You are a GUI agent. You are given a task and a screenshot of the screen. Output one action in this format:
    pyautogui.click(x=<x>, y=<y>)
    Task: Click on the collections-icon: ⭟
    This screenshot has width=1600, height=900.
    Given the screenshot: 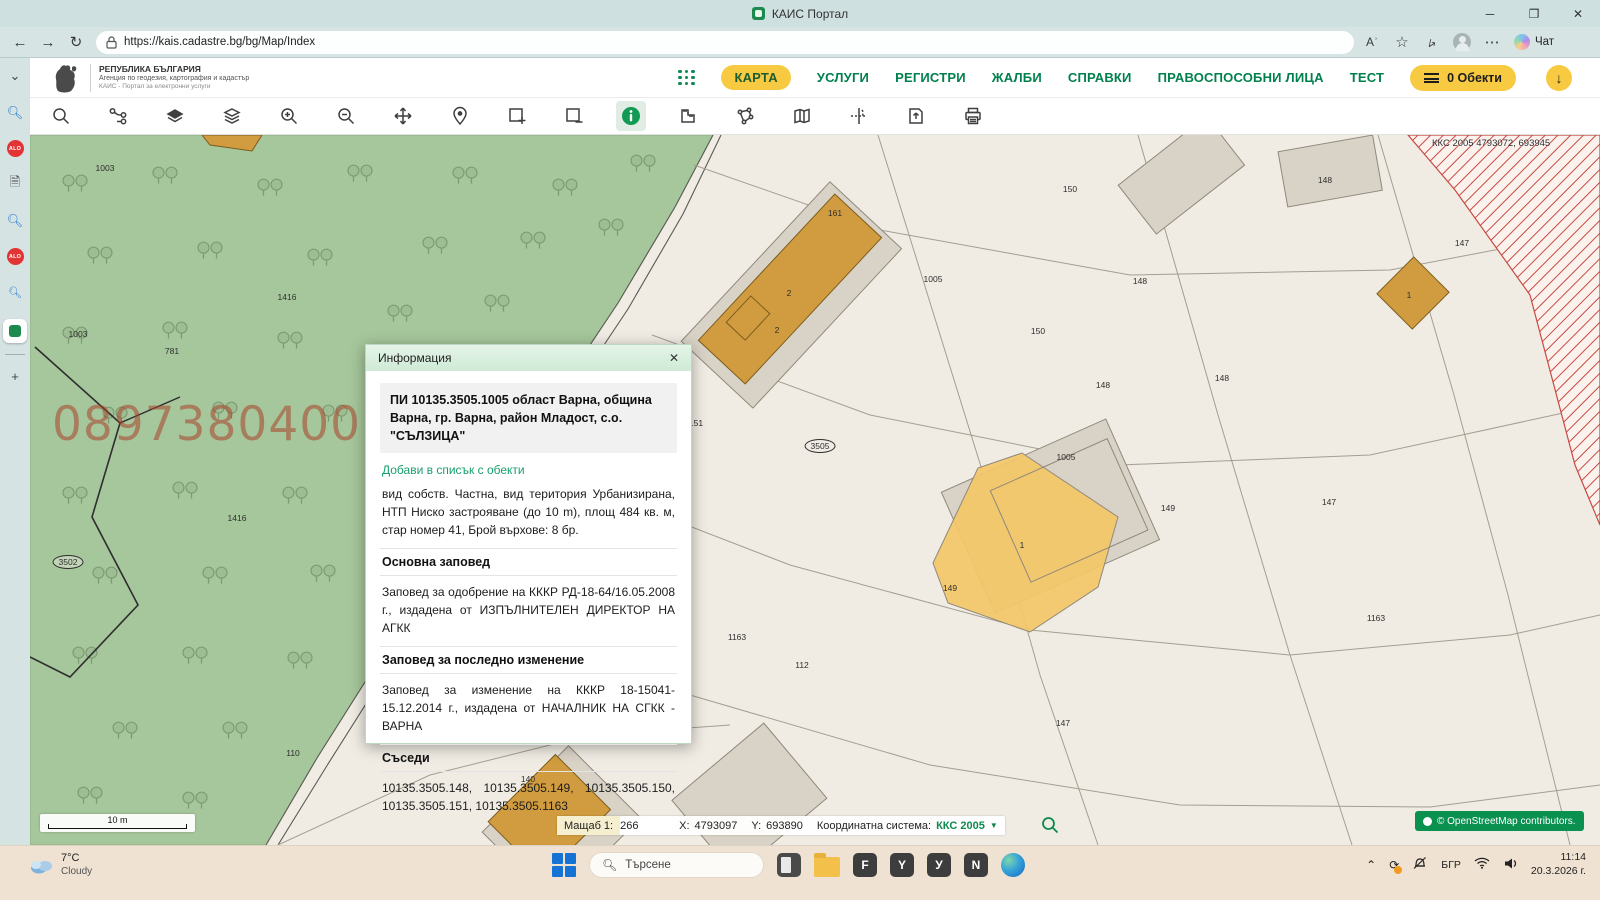 What is the action you would take?
    pyautogui.click(x=1432, y=42)
    